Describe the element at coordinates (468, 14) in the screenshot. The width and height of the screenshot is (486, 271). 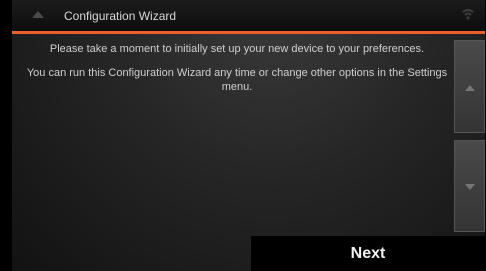
I see `signal-icon` at that location.